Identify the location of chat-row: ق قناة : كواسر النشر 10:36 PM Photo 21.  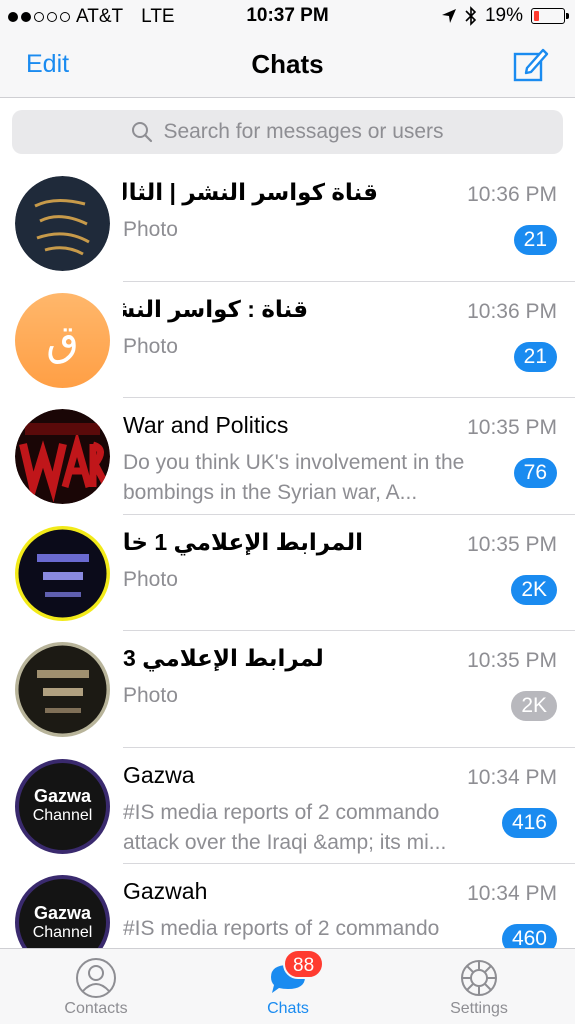
(287, 340).